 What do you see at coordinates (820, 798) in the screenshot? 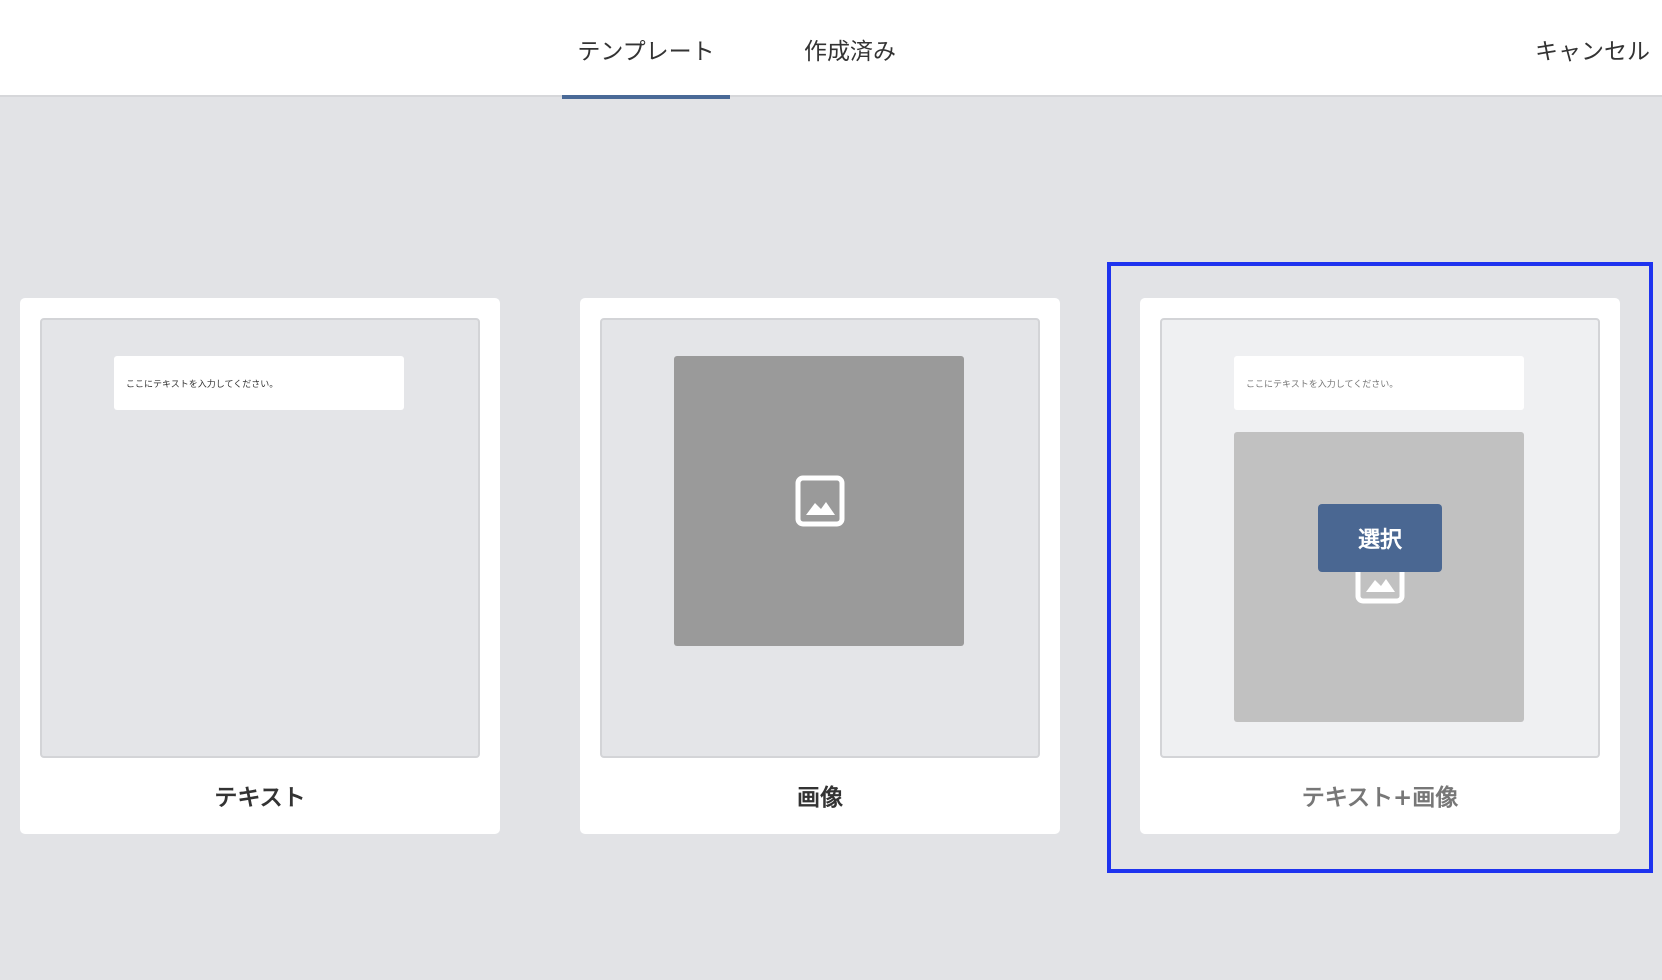
I see `template-card-label: 画像` at bounding box center [820, 798].